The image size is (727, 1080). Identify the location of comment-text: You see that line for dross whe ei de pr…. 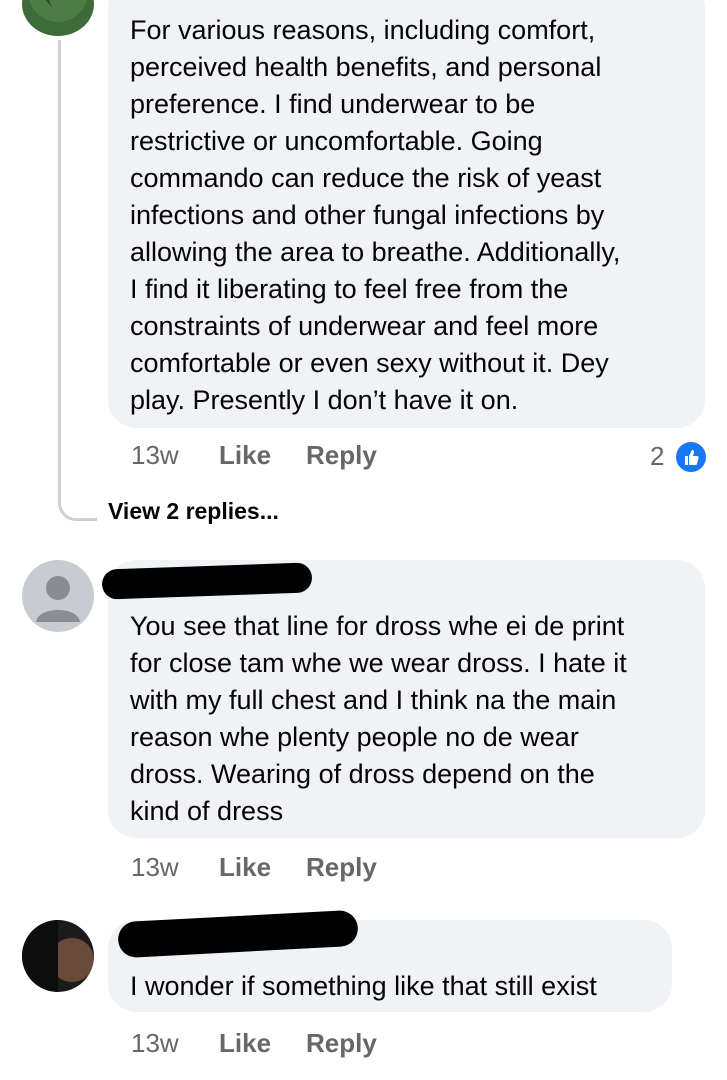
(378, 718).